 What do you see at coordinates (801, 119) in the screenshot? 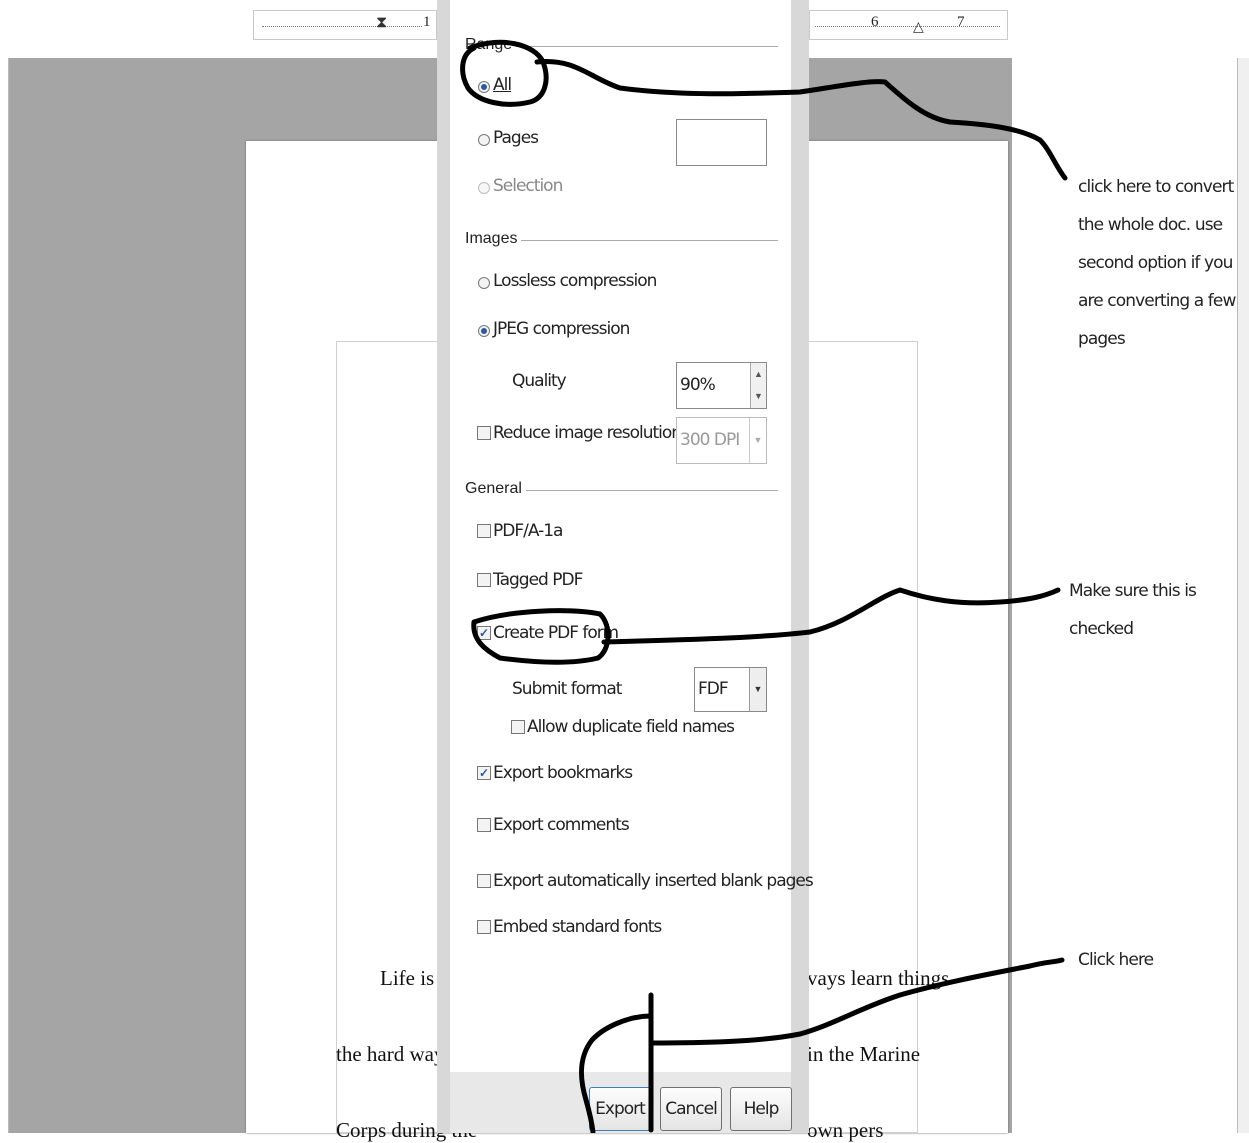
I see `range-arrow-line` at bounding box center [801, 119].